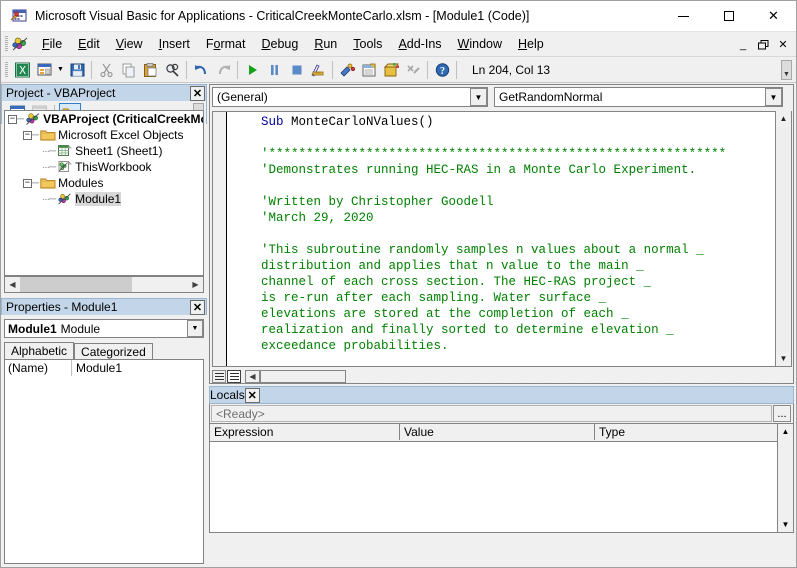 The image size is (797, 568). I want to click on save-icon, so click(77, 70).